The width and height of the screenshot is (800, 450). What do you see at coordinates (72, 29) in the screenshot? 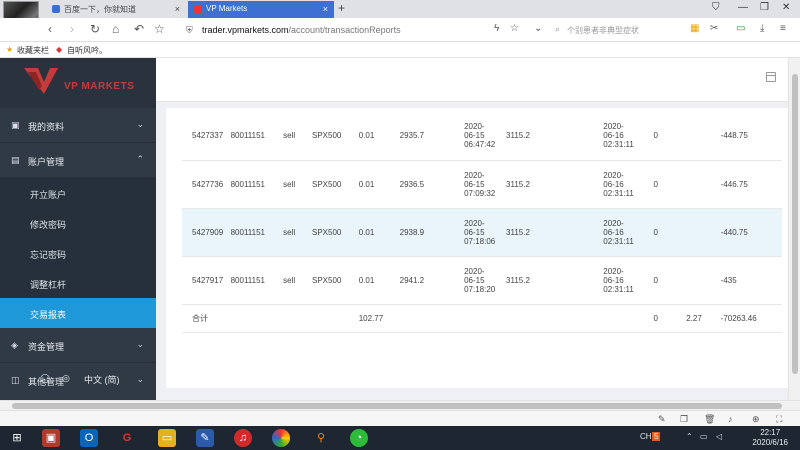
I see `forward-icon: ›` at bounding box center [72, 29].